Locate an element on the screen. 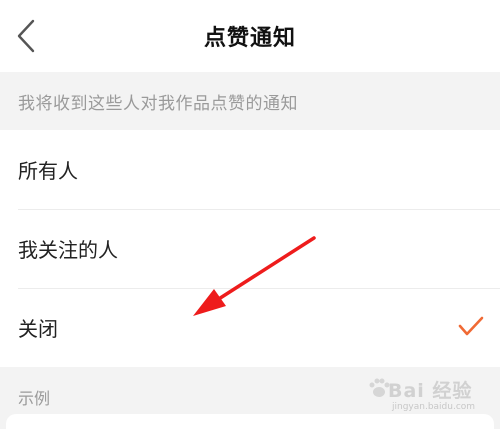 The height and width of the screenshot is (429, 500). example-card is located at coordinates (250, 421).